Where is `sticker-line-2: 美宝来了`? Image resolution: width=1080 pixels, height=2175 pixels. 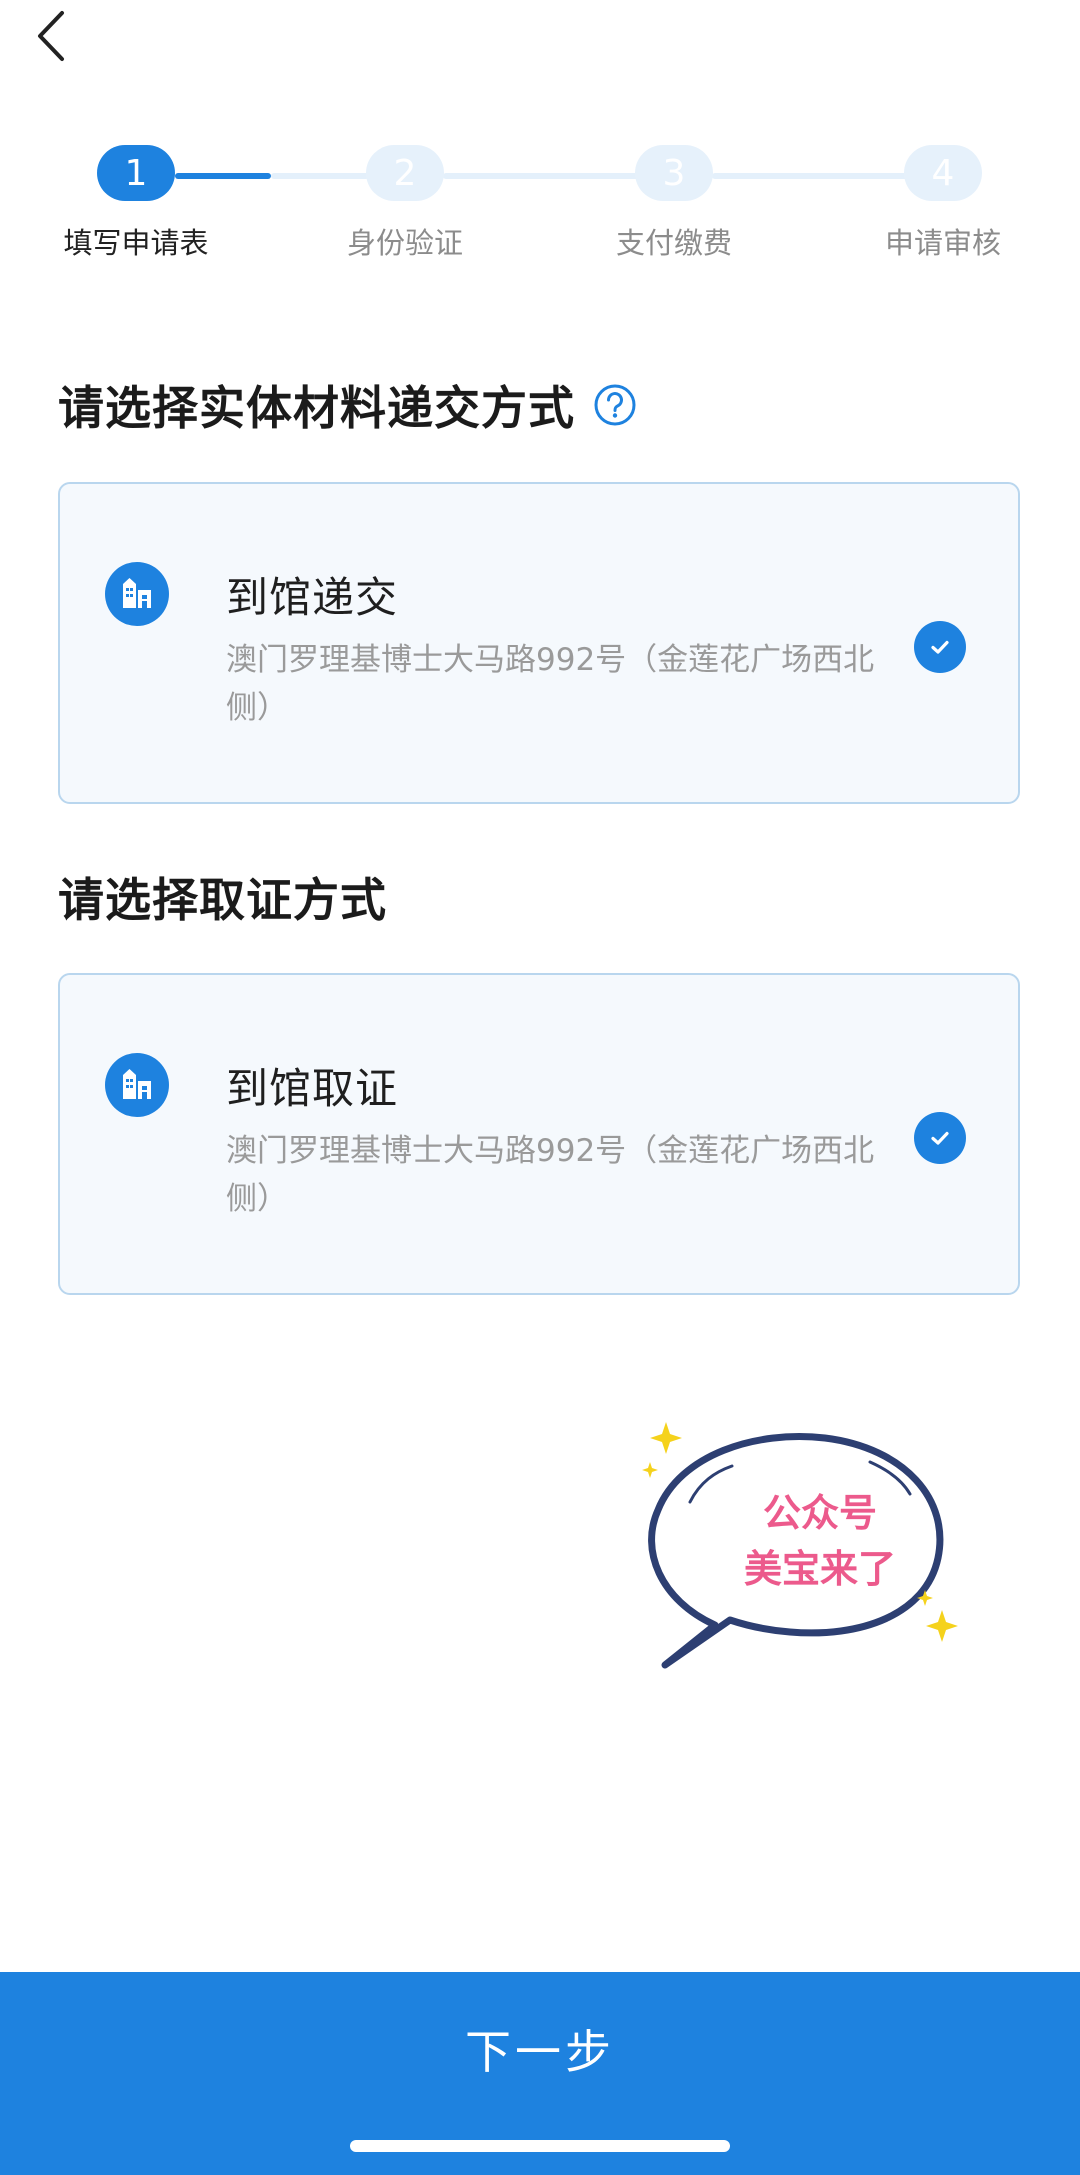 sticker-line-2: 美宝来了 is located at coordinates (819, 1569).